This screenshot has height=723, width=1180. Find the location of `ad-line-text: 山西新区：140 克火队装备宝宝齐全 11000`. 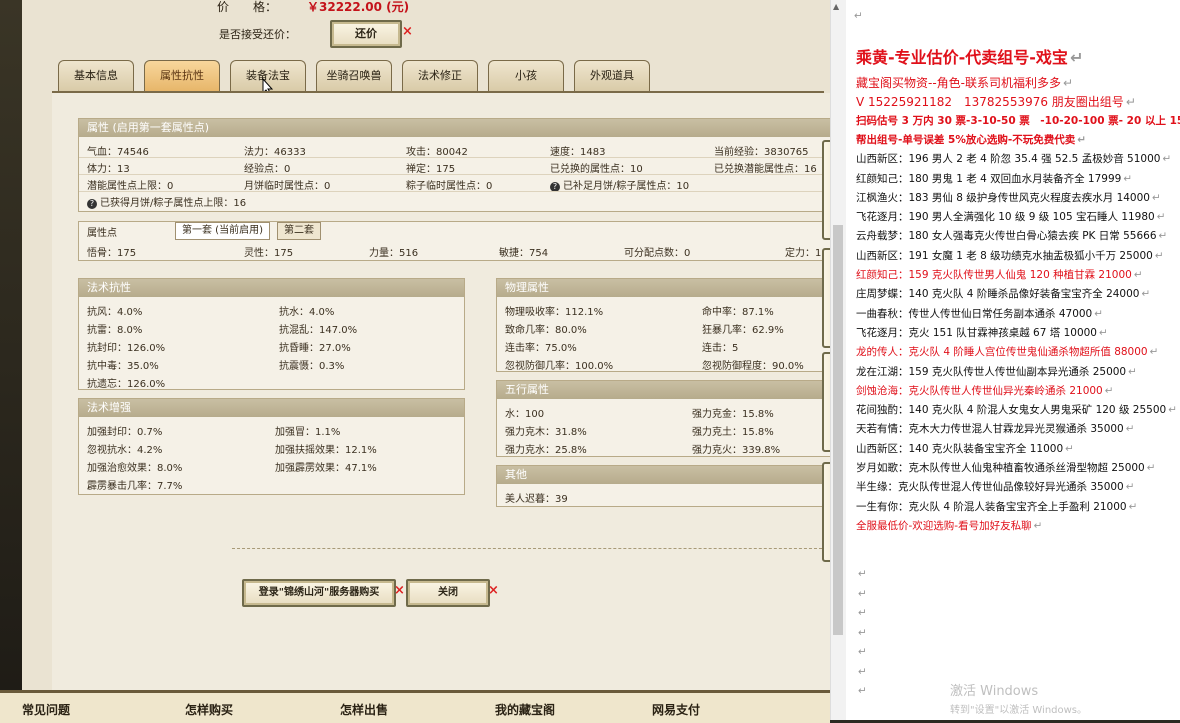

ad-line-text: 山西新区：140 克火队装备宝宝齐全 11000 is located at coordinates (960, 448).